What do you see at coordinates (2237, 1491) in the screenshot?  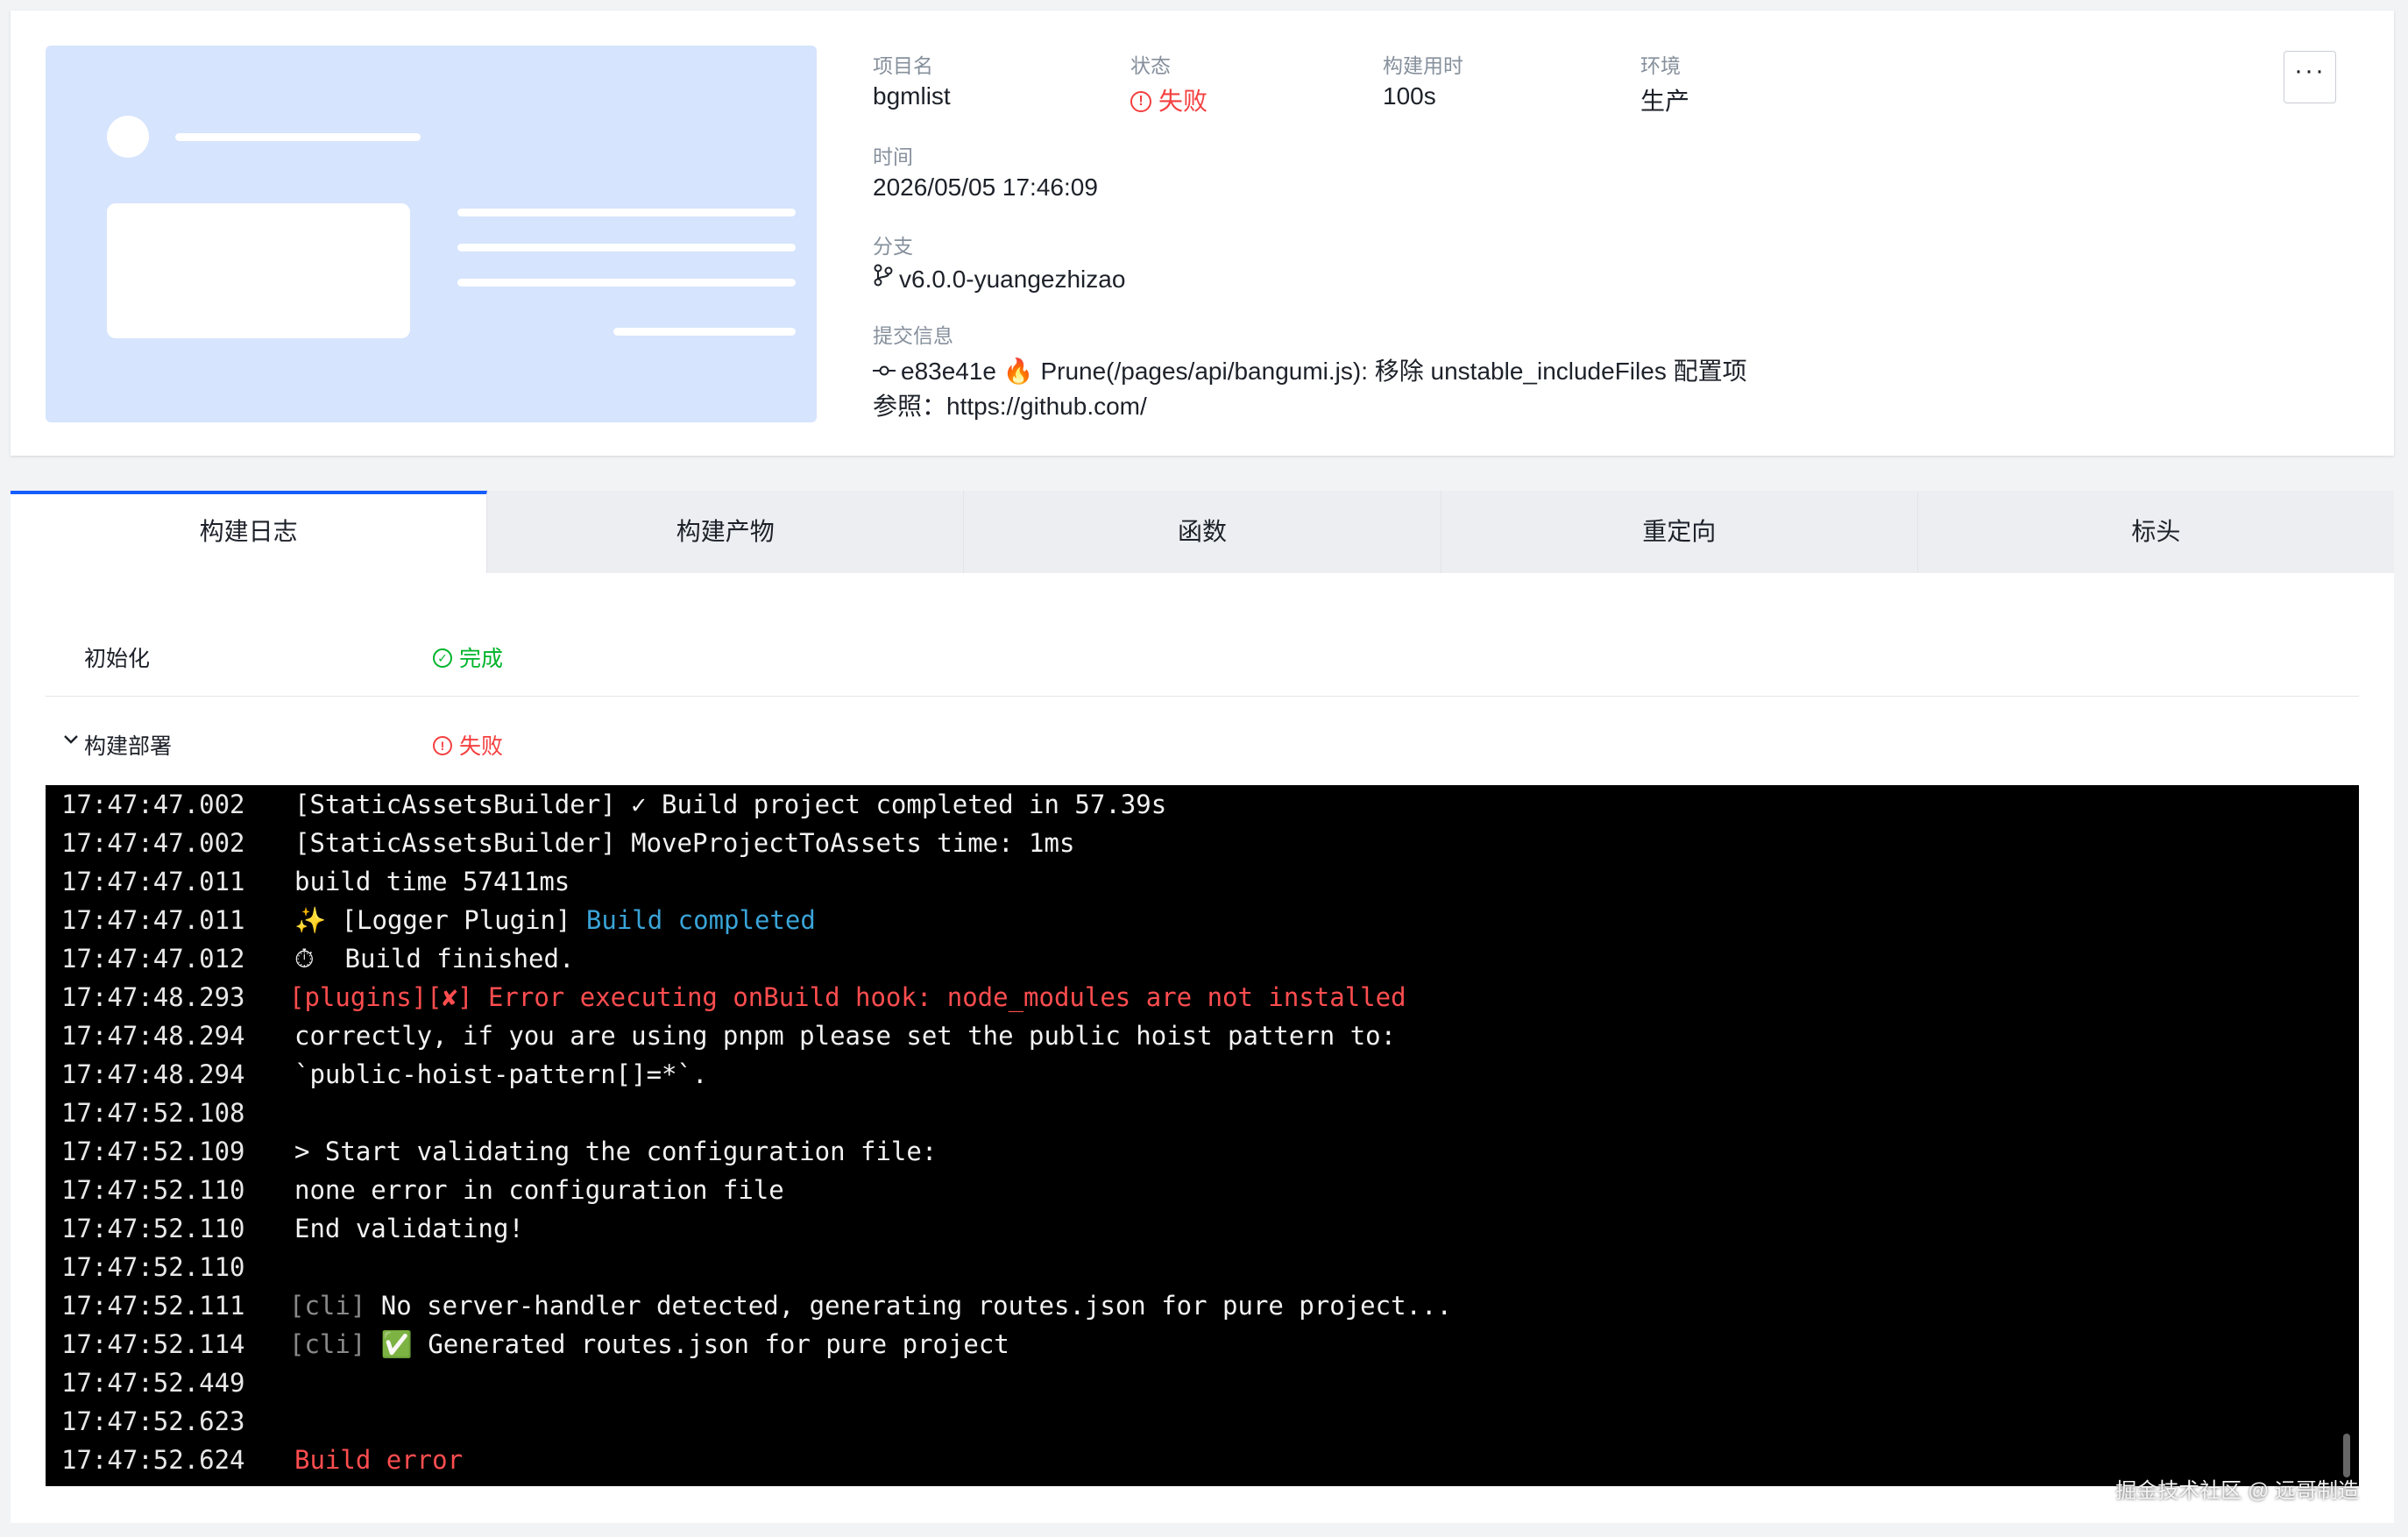 I see `watermark: 掘金技术社区 @ 远哥制造` at bounding box center [2237, 1491].